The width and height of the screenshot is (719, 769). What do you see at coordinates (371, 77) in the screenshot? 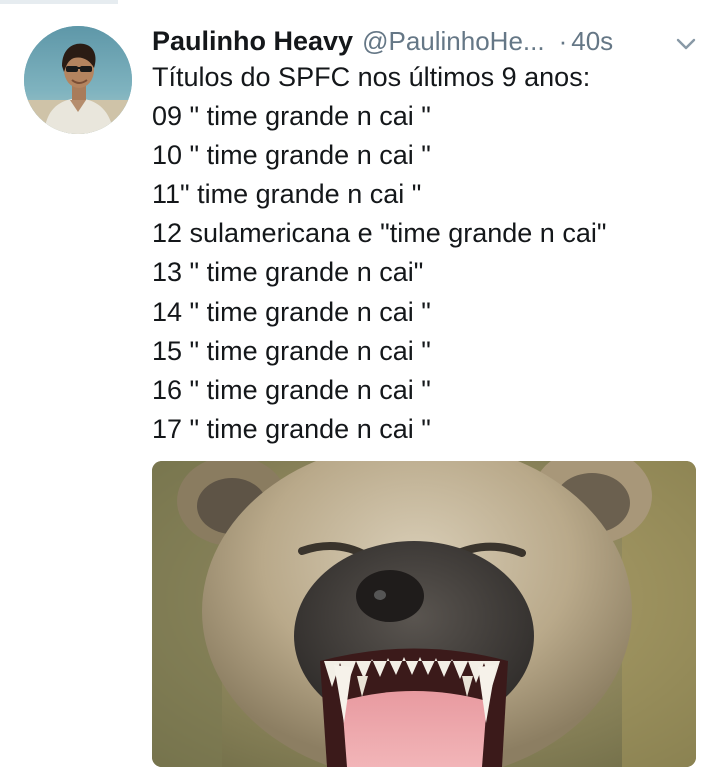
I see `tweet-line: Títulos do SPFC nos últimos 9 anos:` at bounding box center [371, 77].